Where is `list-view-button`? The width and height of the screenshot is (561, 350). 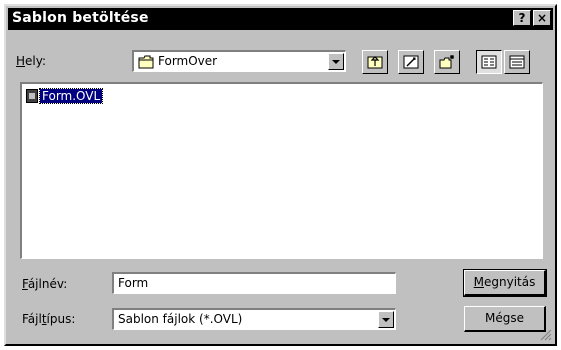 list-view-button is located at coordinates (489, 62).